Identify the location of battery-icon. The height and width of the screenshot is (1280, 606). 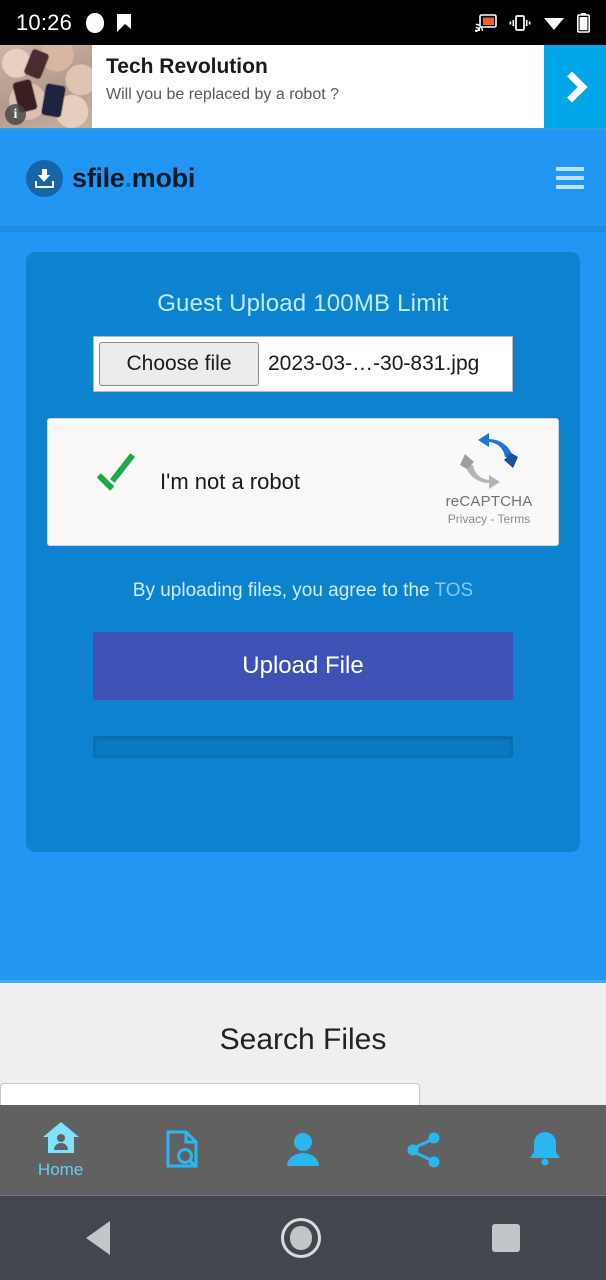
(583, 22).